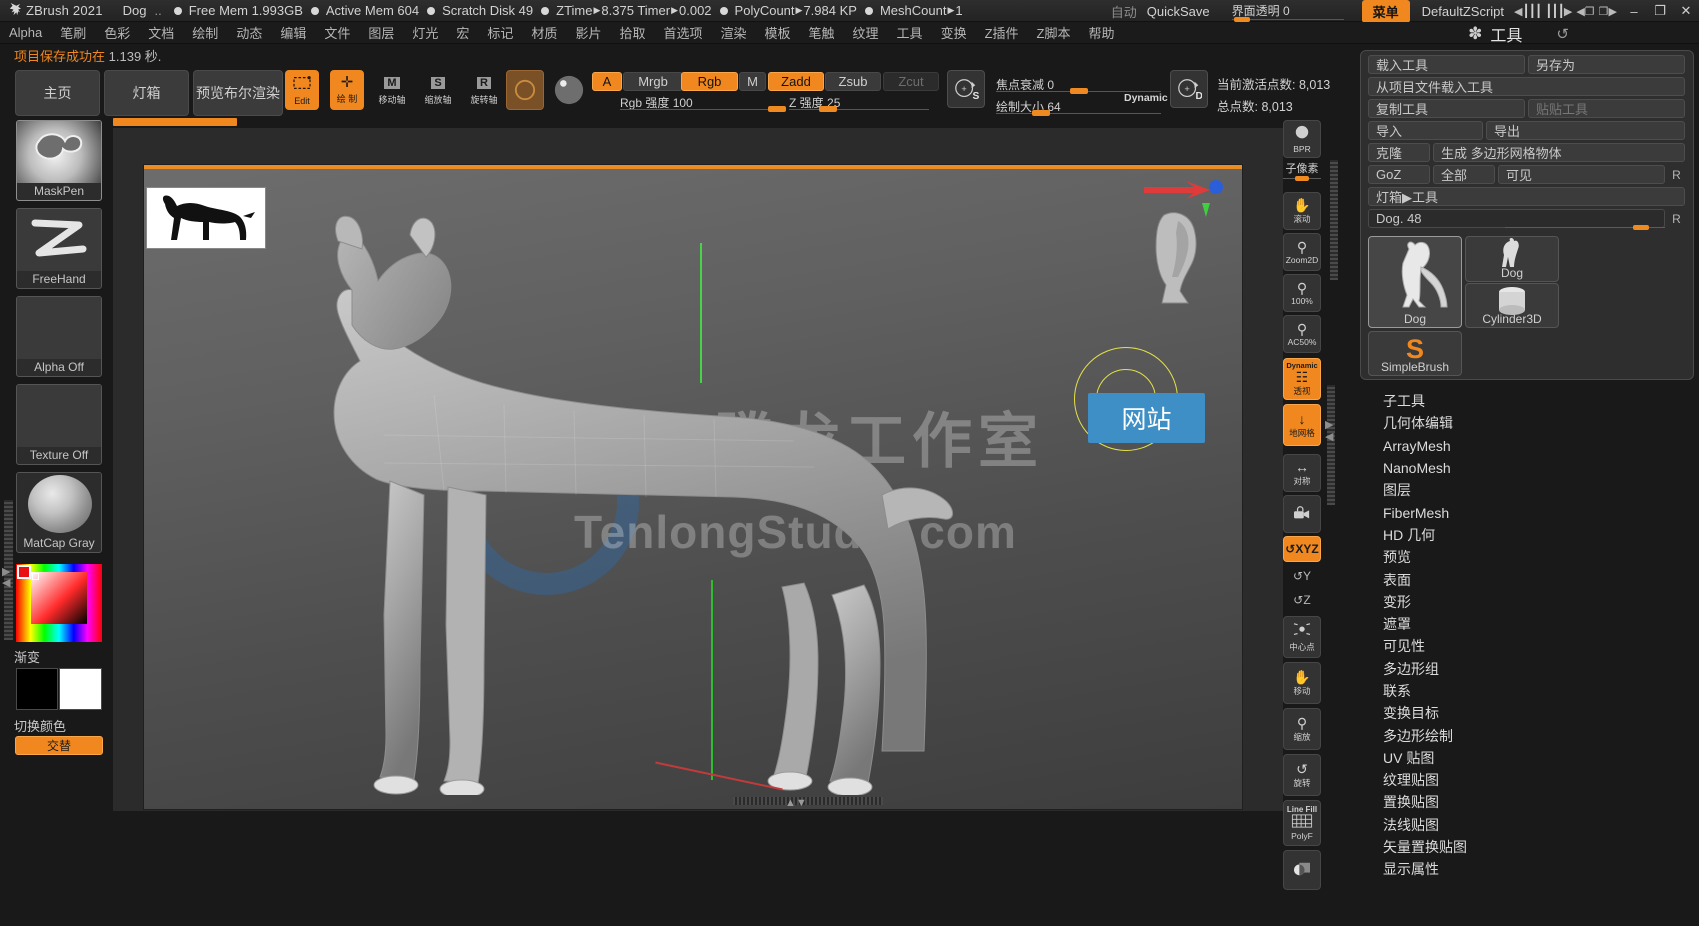 This screenshot has width=1699, height=926. I want to click on subpalette-10: 遮罩, so click(1527, 624).